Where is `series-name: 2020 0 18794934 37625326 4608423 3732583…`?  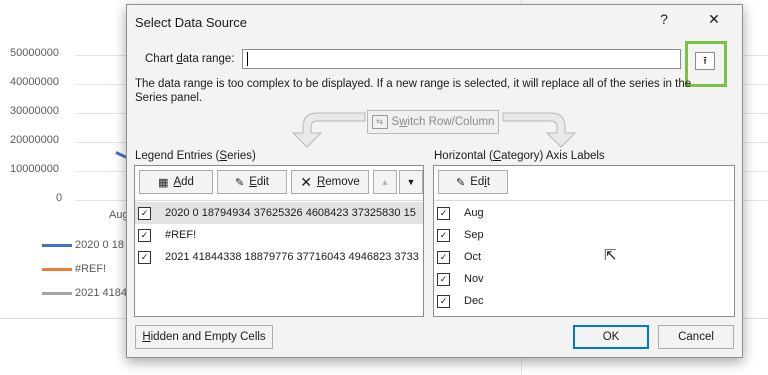
series-name: 2020 0 18794934 37625326 4608423 3732583… is located at coordinates (290, 213).